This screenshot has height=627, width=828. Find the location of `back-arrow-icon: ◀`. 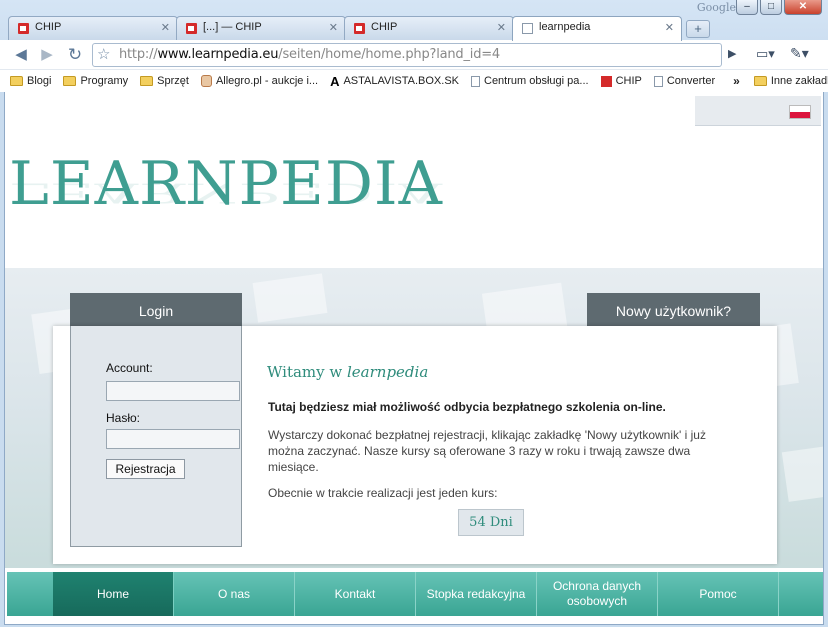

back-arrow-icon: ◀ is located at coordinates (21, 55).